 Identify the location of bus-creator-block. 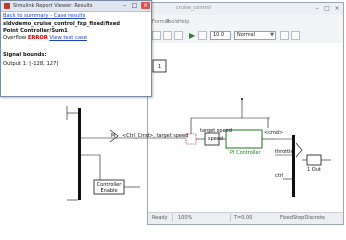
(79, 154).